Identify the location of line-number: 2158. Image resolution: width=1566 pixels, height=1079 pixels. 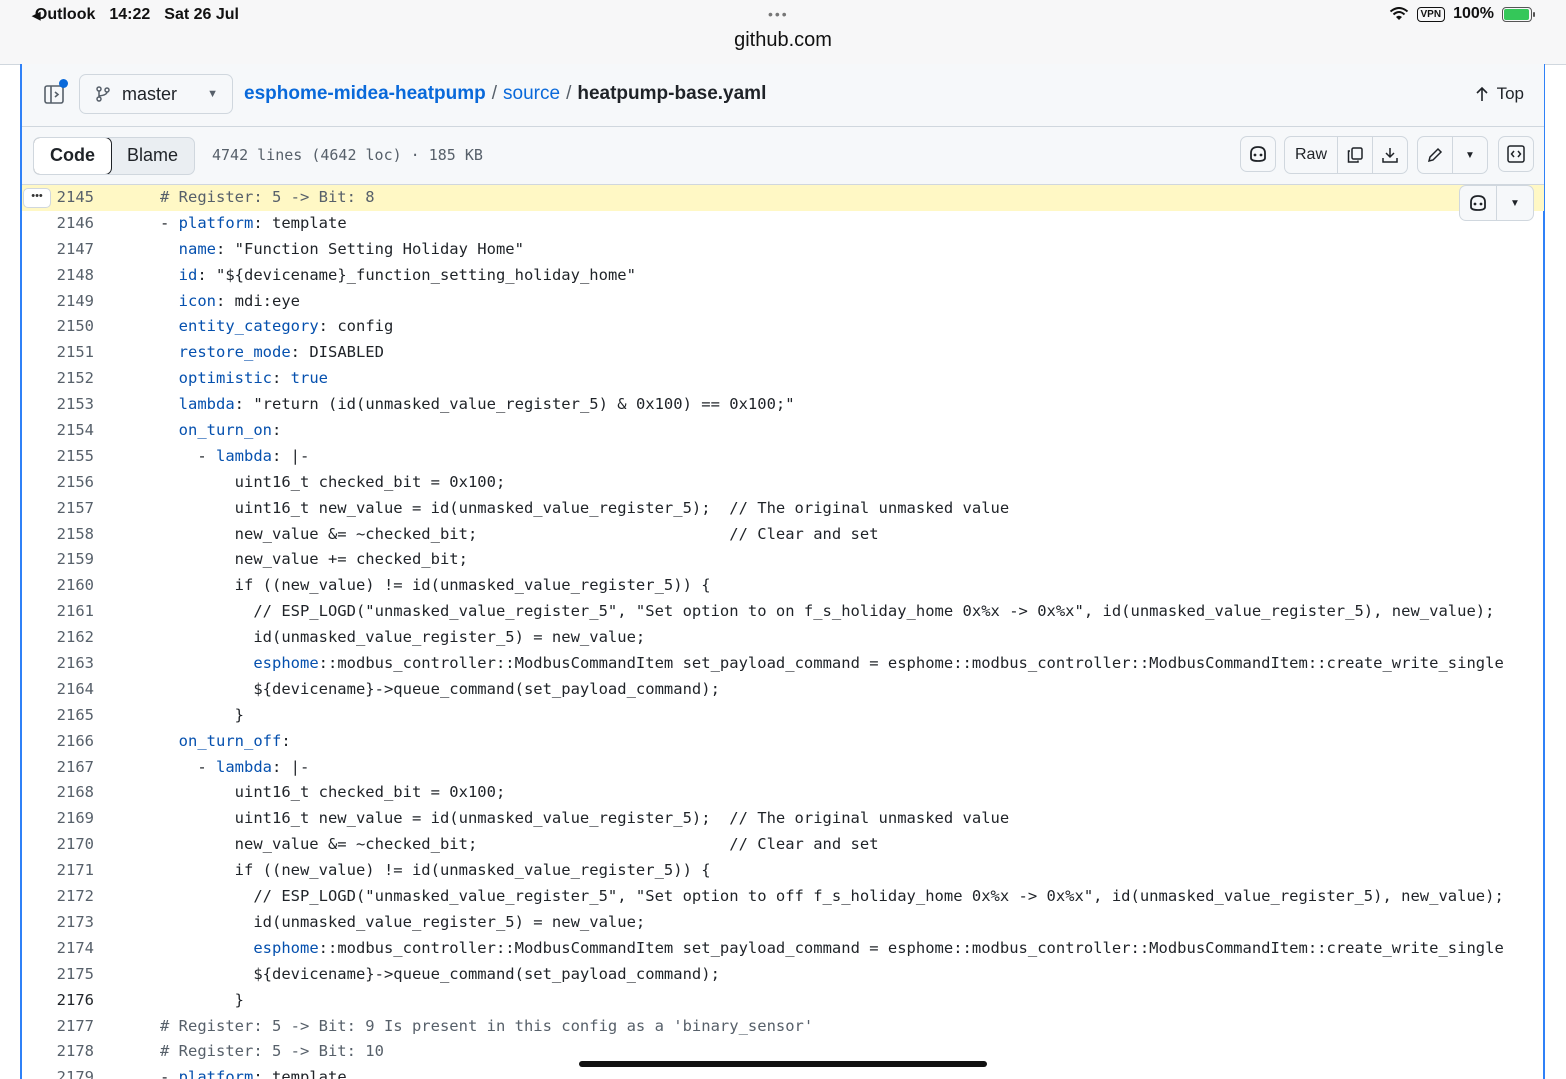
(58, 535).